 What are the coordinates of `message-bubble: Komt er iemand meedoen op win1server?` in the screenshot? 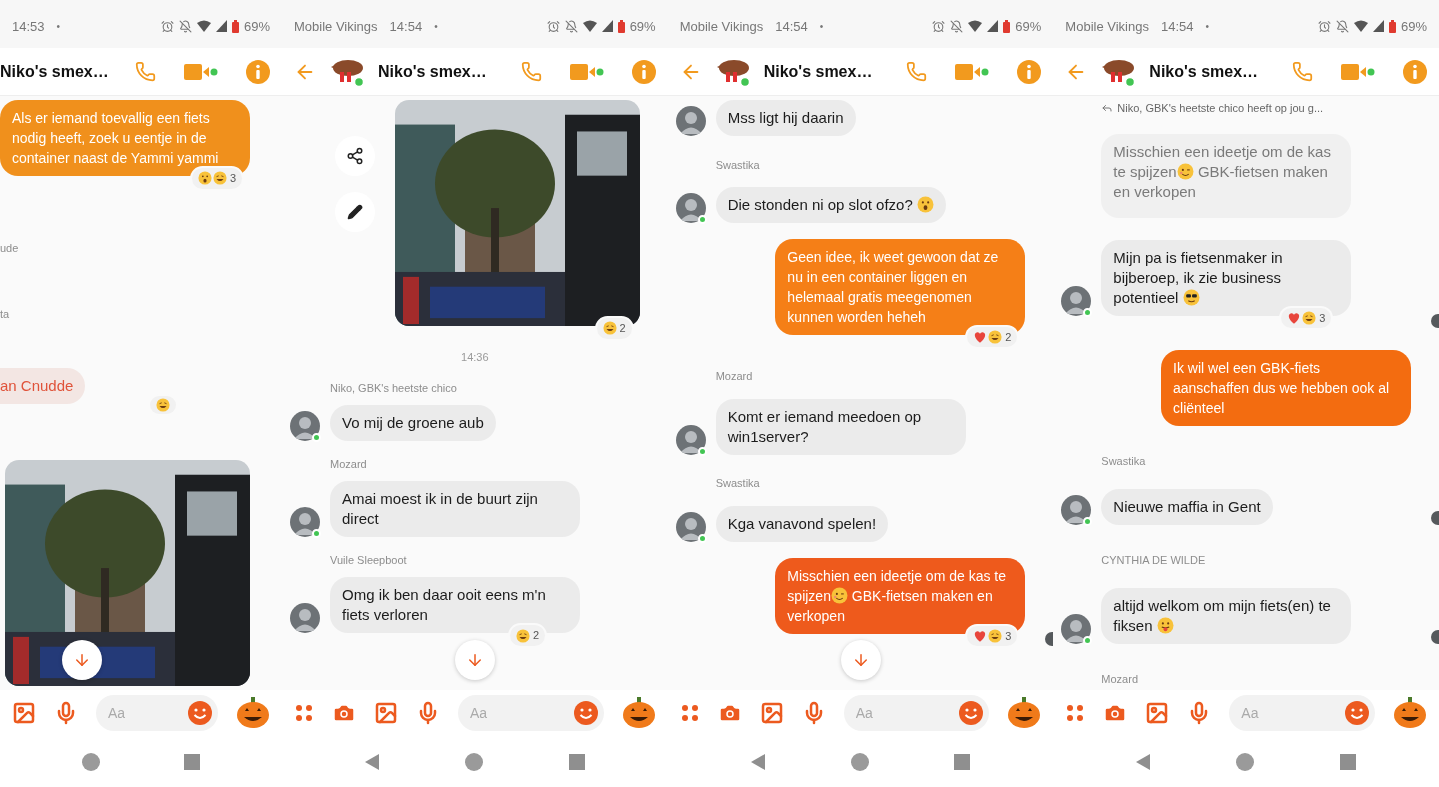 It's located at (840, 426).